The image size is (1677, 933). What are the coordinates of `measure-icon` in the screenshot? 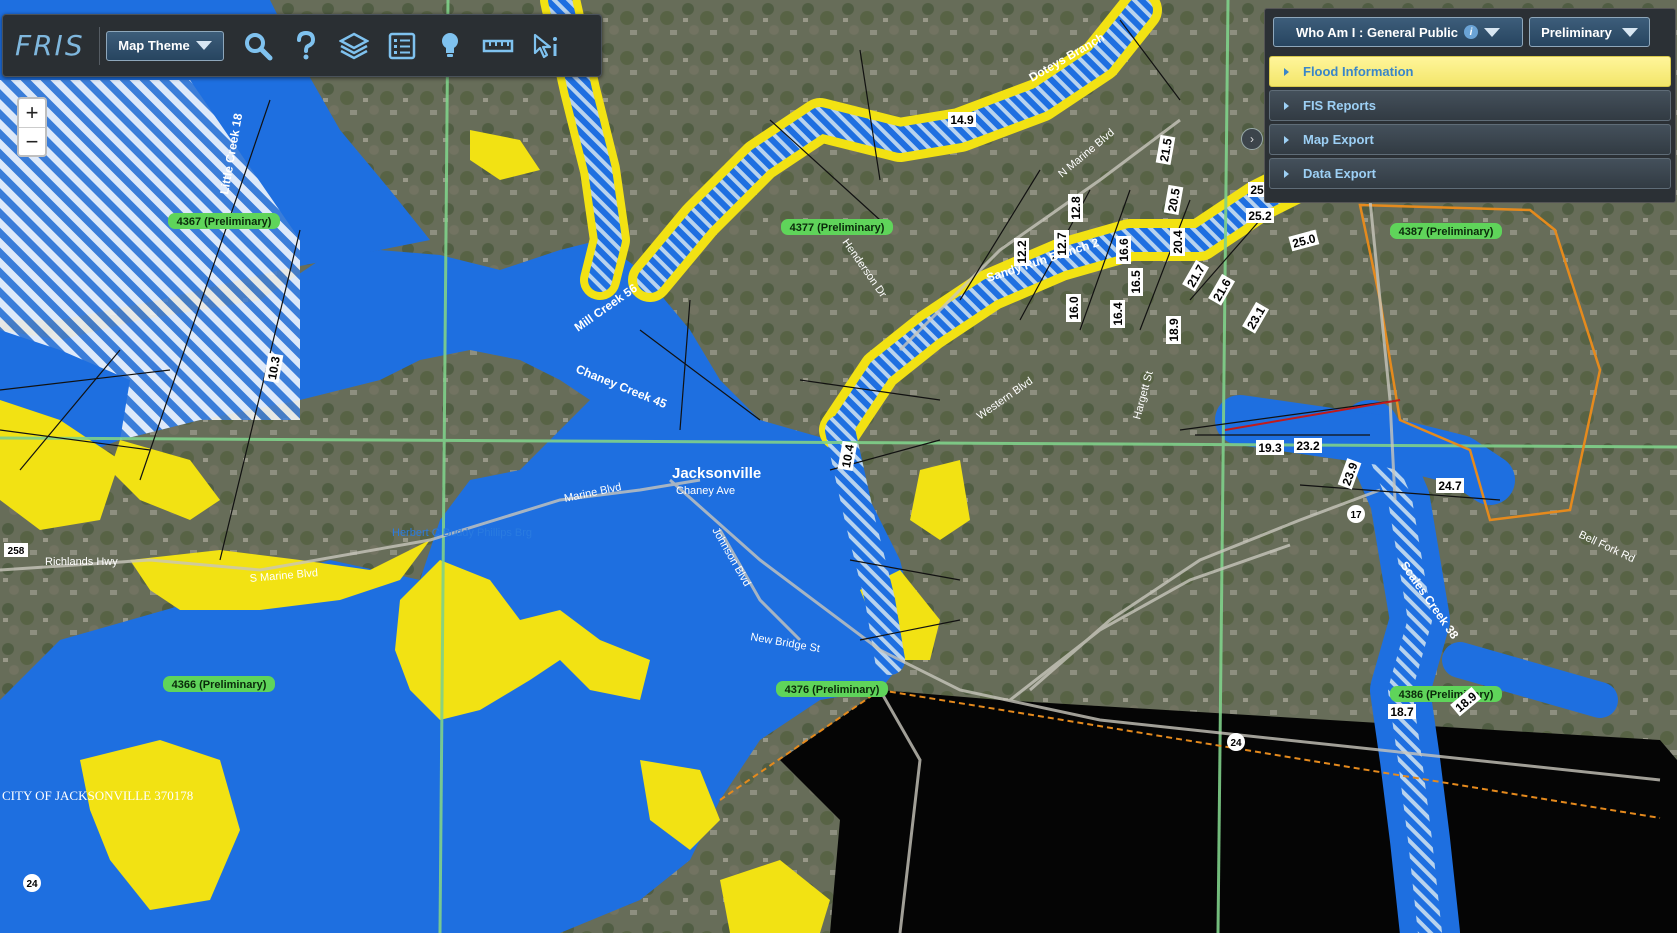 It's located at (498, 46).